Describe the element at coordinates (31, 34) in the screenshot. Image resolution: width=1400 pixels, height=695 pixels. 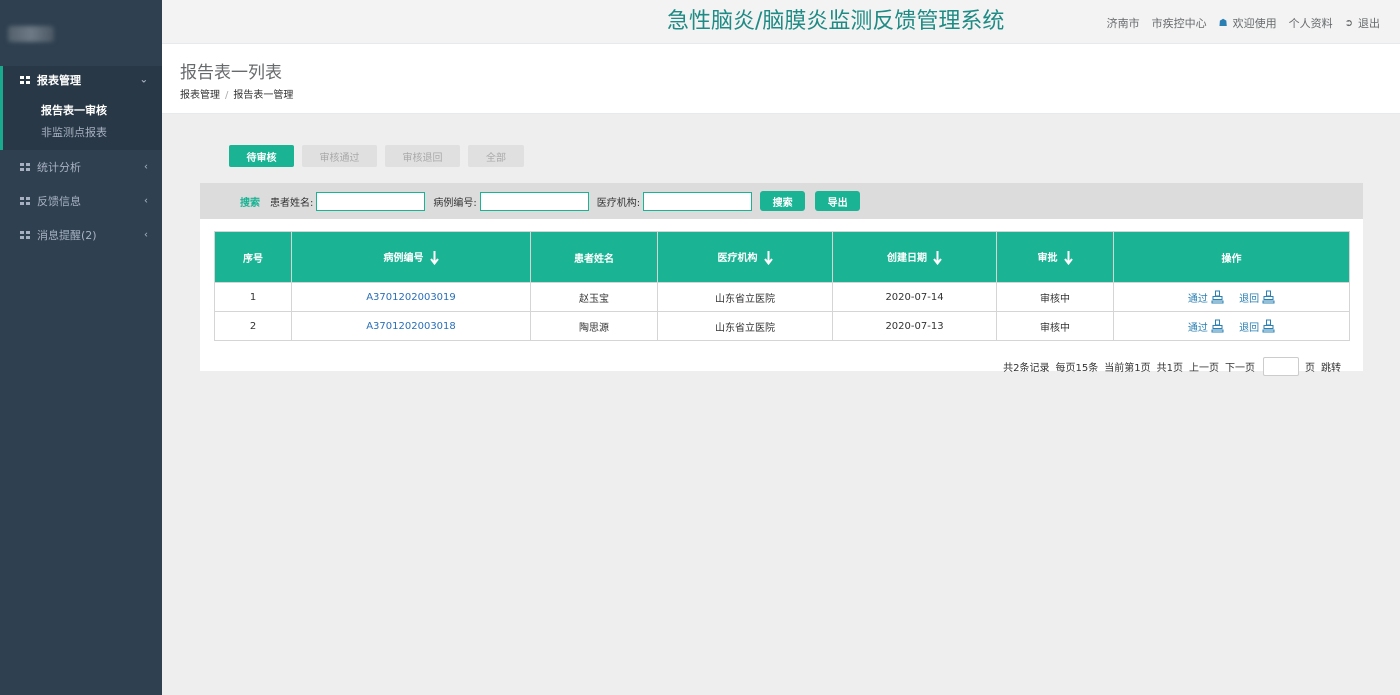
I see `logo` at that location.